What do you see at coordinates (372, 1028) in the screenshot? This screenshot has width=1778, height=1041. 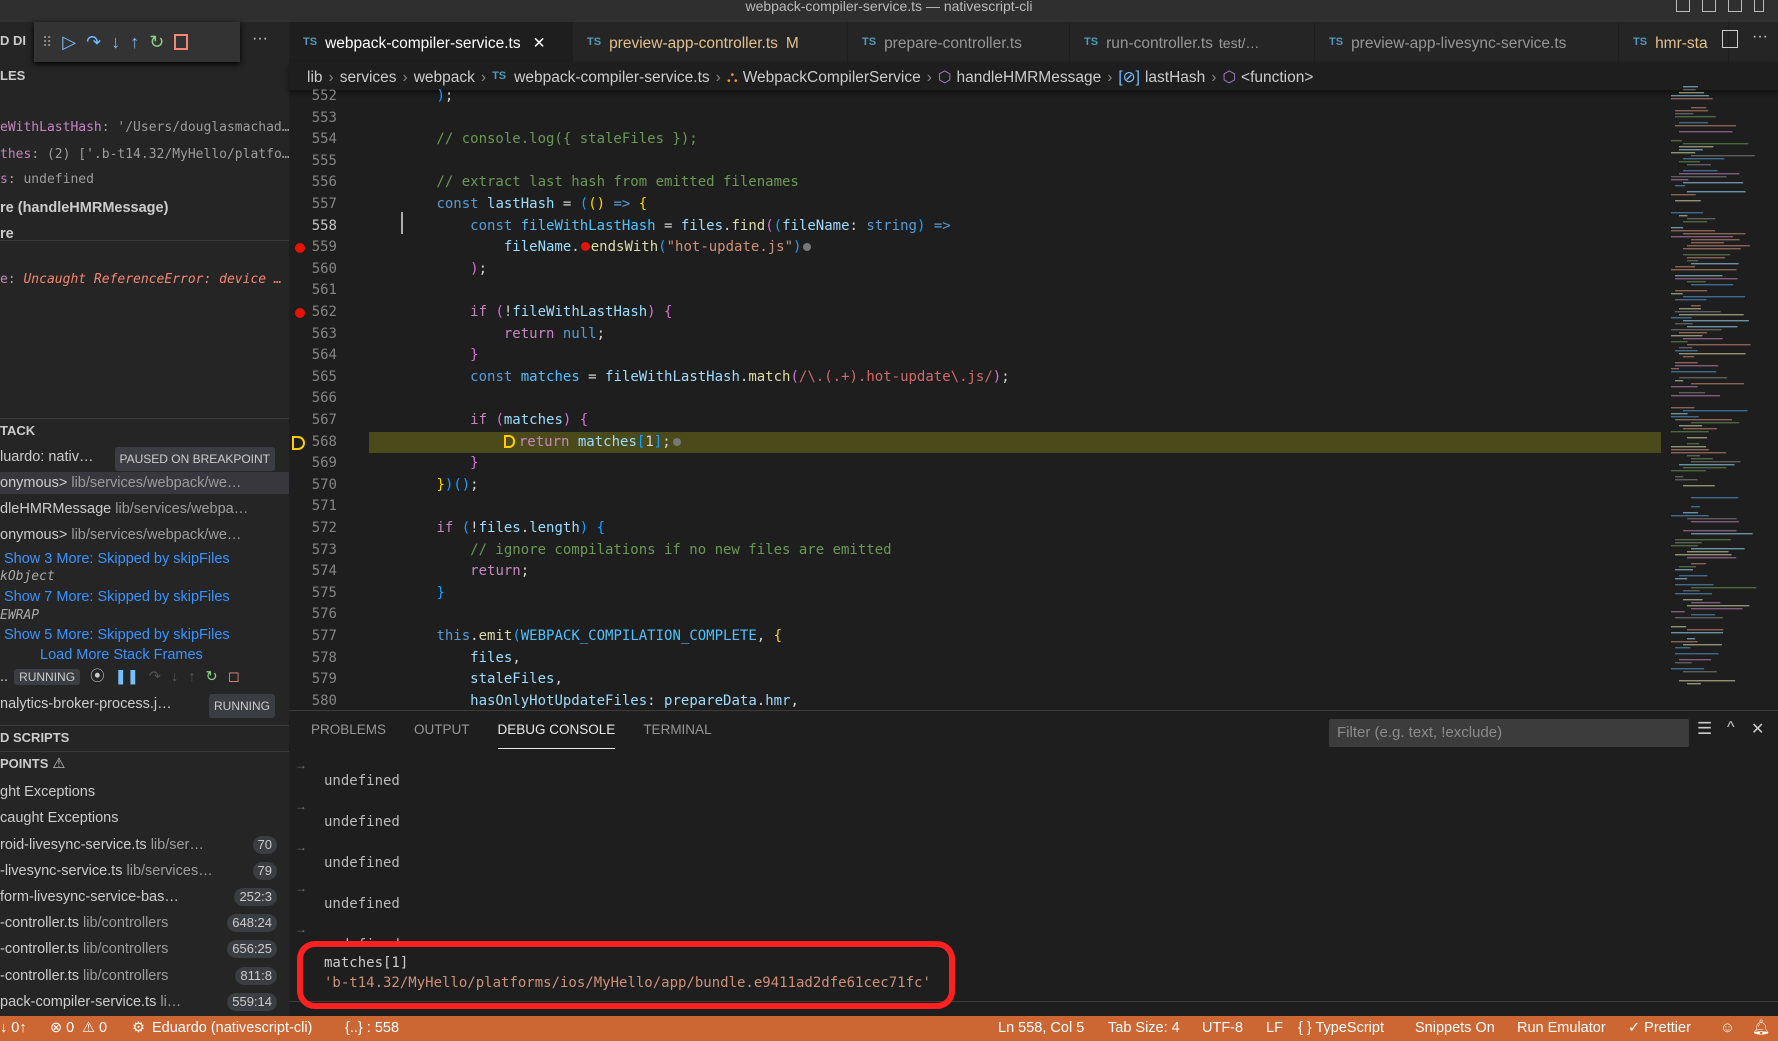 I see `scope-indicator: {..} : 558` at bounding box center [372, 1028].